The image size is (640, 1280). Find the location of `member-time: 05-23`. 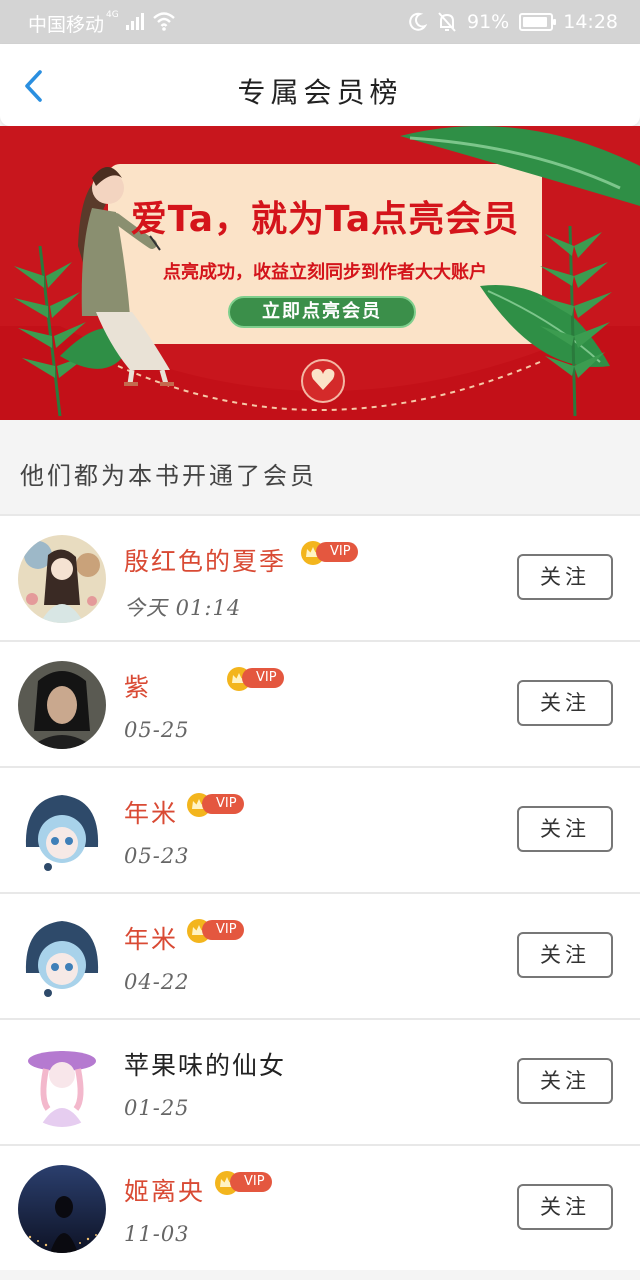

member-time: 05-23 is located at coordinates (157, 856).